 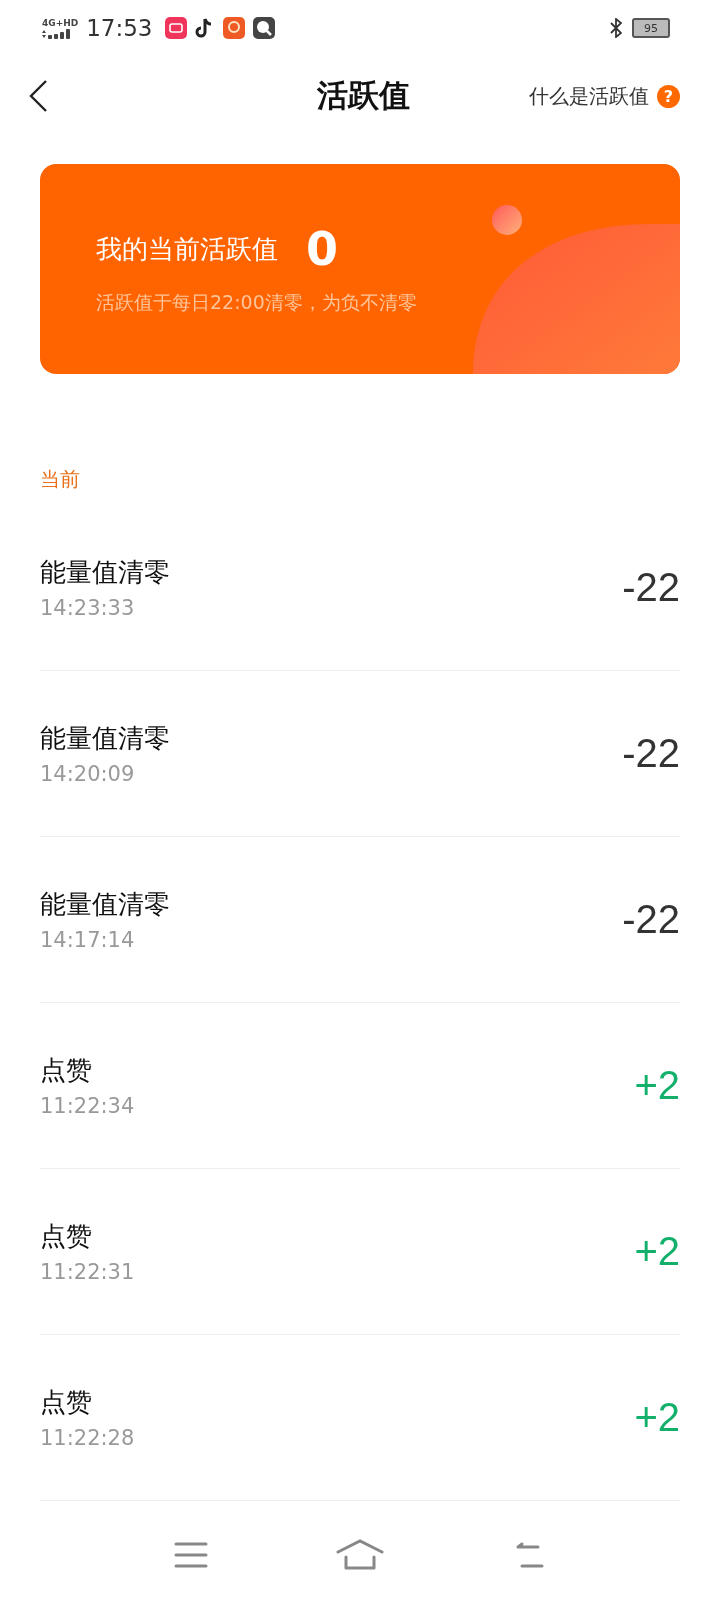 What do you see at coordinates (87, 1438) in the screenshot?
I see `record-time: 11:22:28` at bounding box center [87, 1438].